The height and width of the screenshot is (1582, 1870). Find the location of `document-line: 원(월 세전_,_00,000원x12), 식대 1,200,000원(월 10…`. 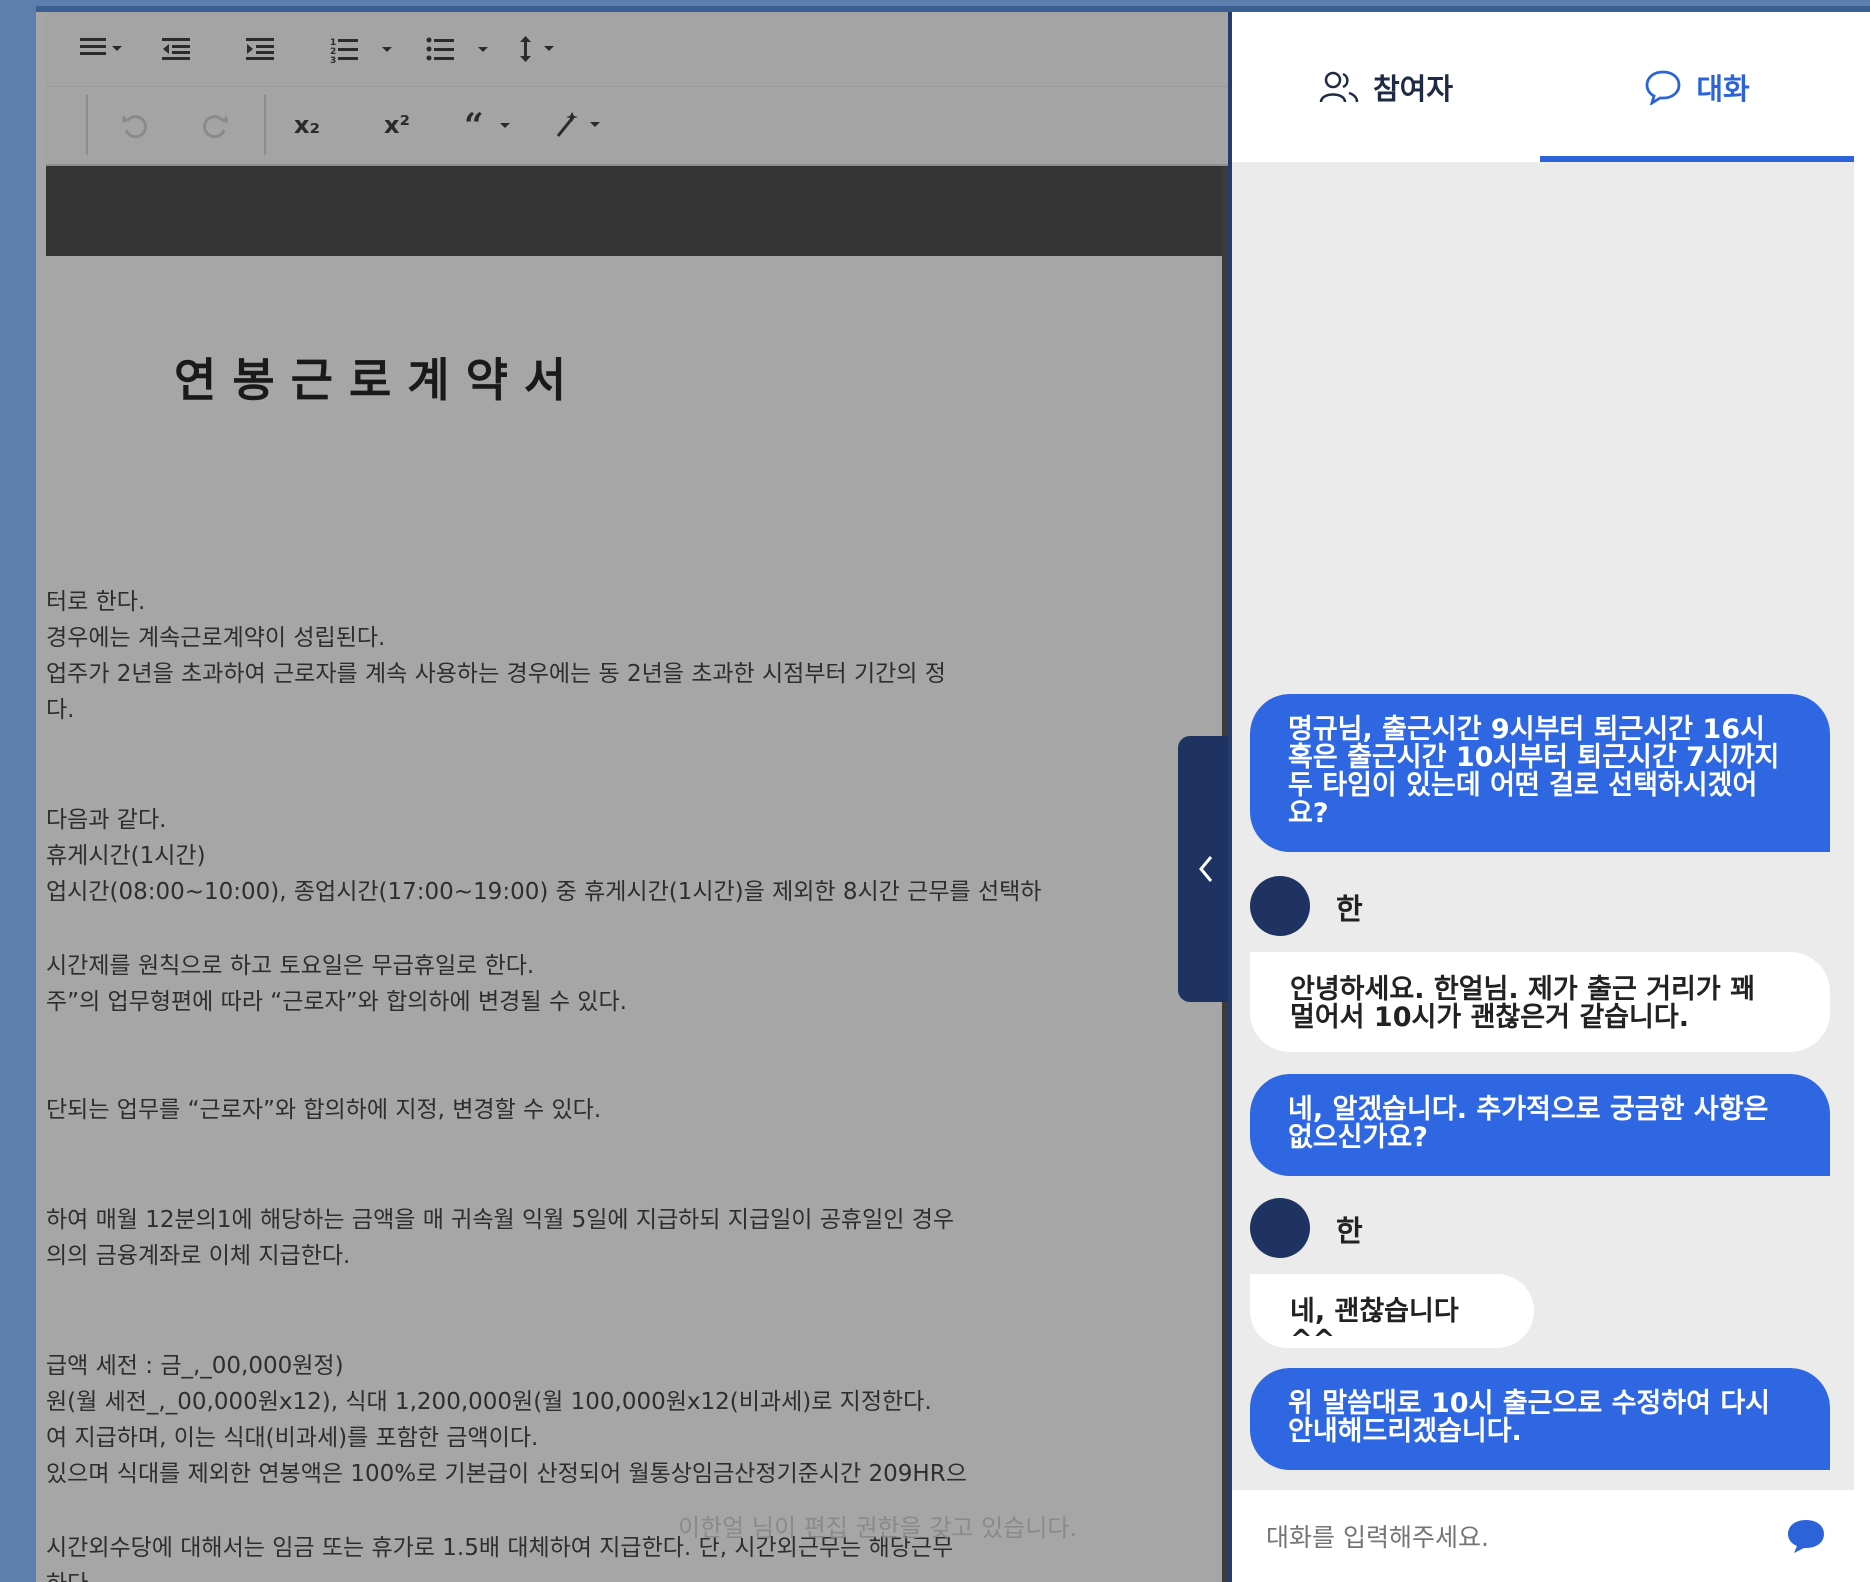

document-line: 원(월 세전_,_00,000원x12), 식대 1,200,000원(월 10… is located at coordinates (489, 1402).